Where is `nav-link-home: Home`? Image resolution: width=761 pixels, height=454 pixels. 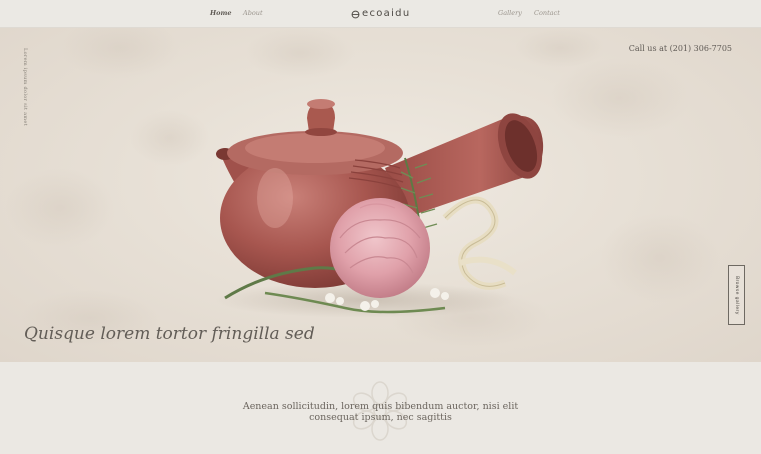
nav-link-home: Home is located at coordinates (221, 13).